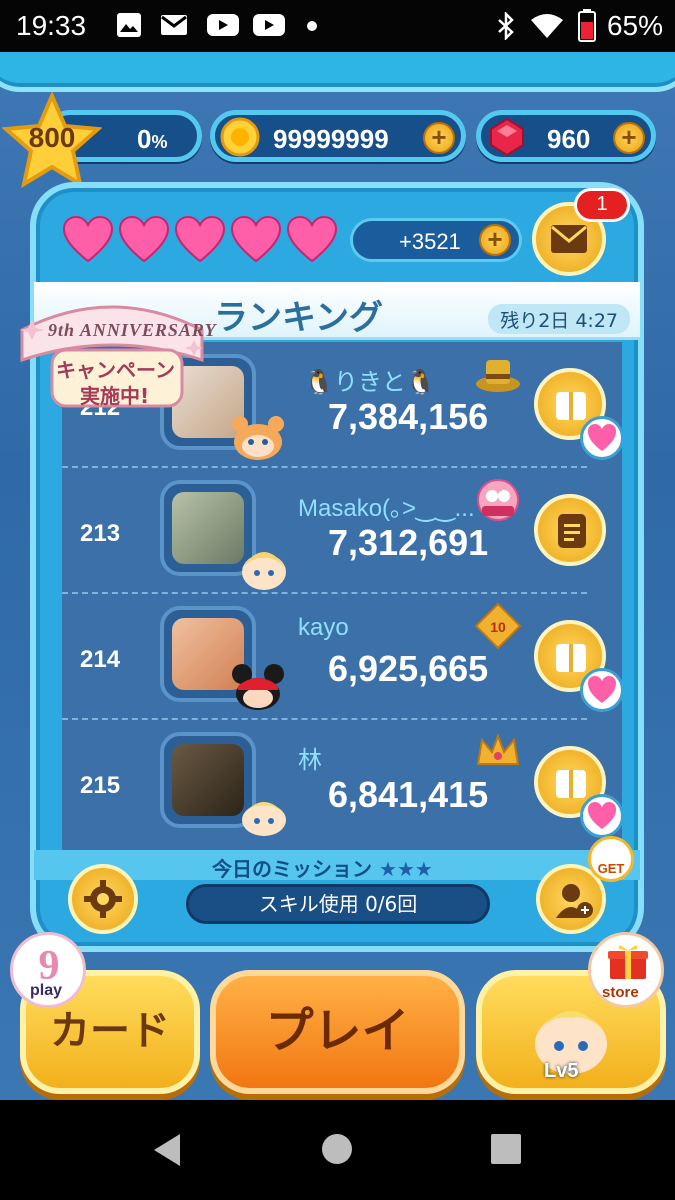 The width and height of the screenshot is (675, 1200). I want to click on rank-number: 215, so click(100, 785).